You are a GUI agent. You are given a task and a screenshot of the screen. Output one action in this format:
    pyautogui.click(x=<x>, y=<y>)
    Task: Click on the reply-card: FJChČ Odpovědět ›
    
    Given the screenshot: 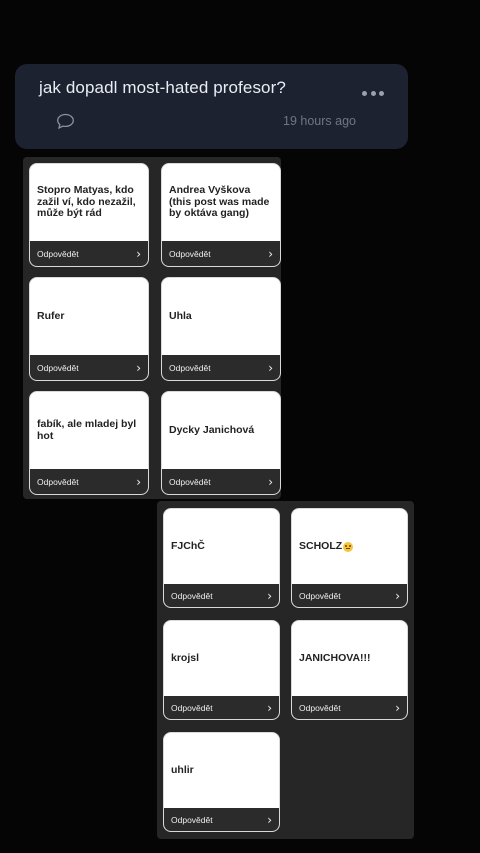 What is the action you would take?
    pyautogui.click(x=221, y=558)
    